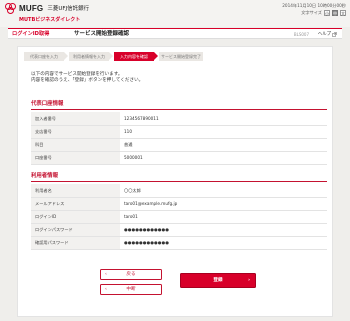  I want to click on field-value: taro01, so click(223, 217).